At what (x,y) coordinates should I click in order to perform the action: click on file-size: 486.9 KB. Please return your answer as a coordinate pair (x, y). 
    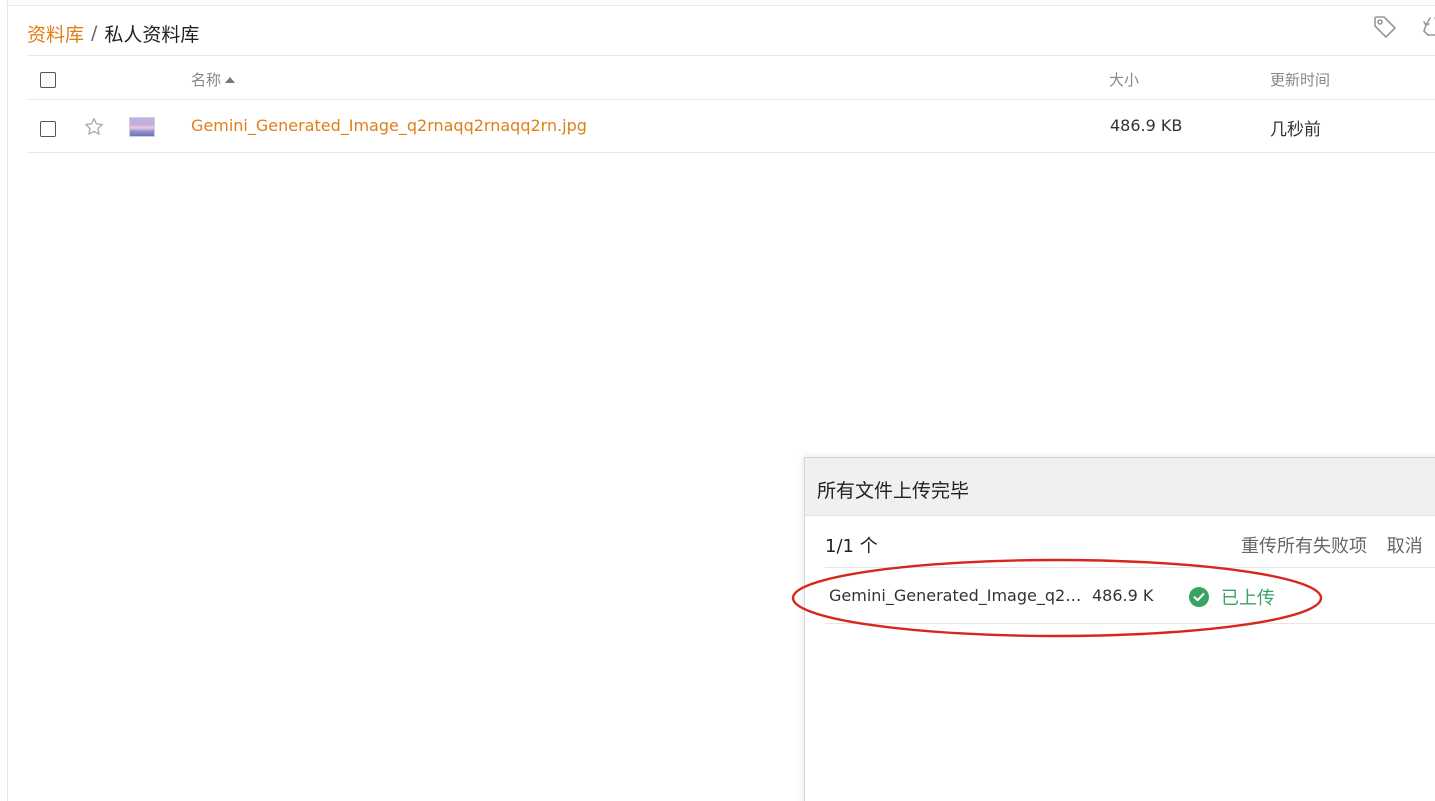
    Looking at the image, I should click on (1146, 125).